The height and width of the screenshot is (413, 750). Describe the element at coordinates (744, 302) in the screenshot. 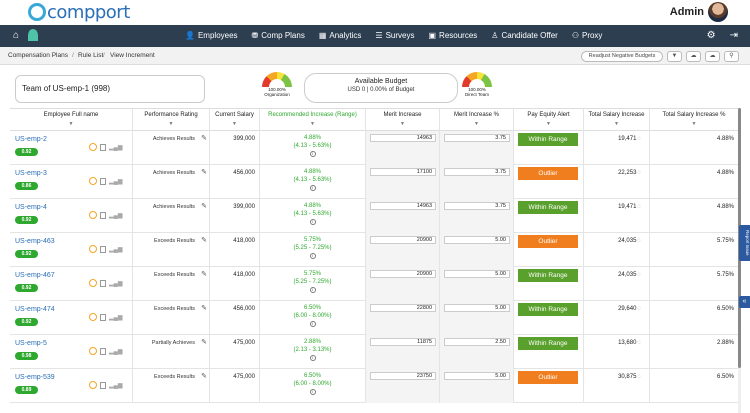

I see `collapse-icon: «` at that location.